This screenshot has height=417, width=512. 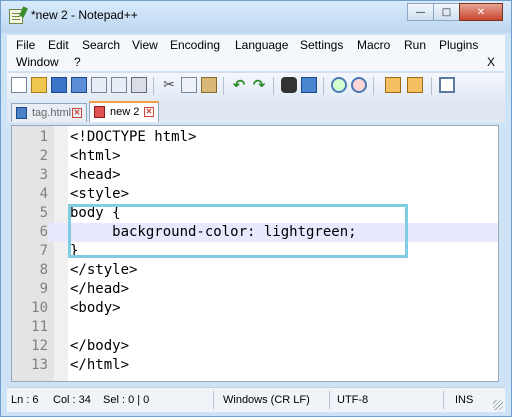 What do you see at coordinates (145, 45) in the screenshot?
I see `menu-view: View` at bounding box center [145, 45].